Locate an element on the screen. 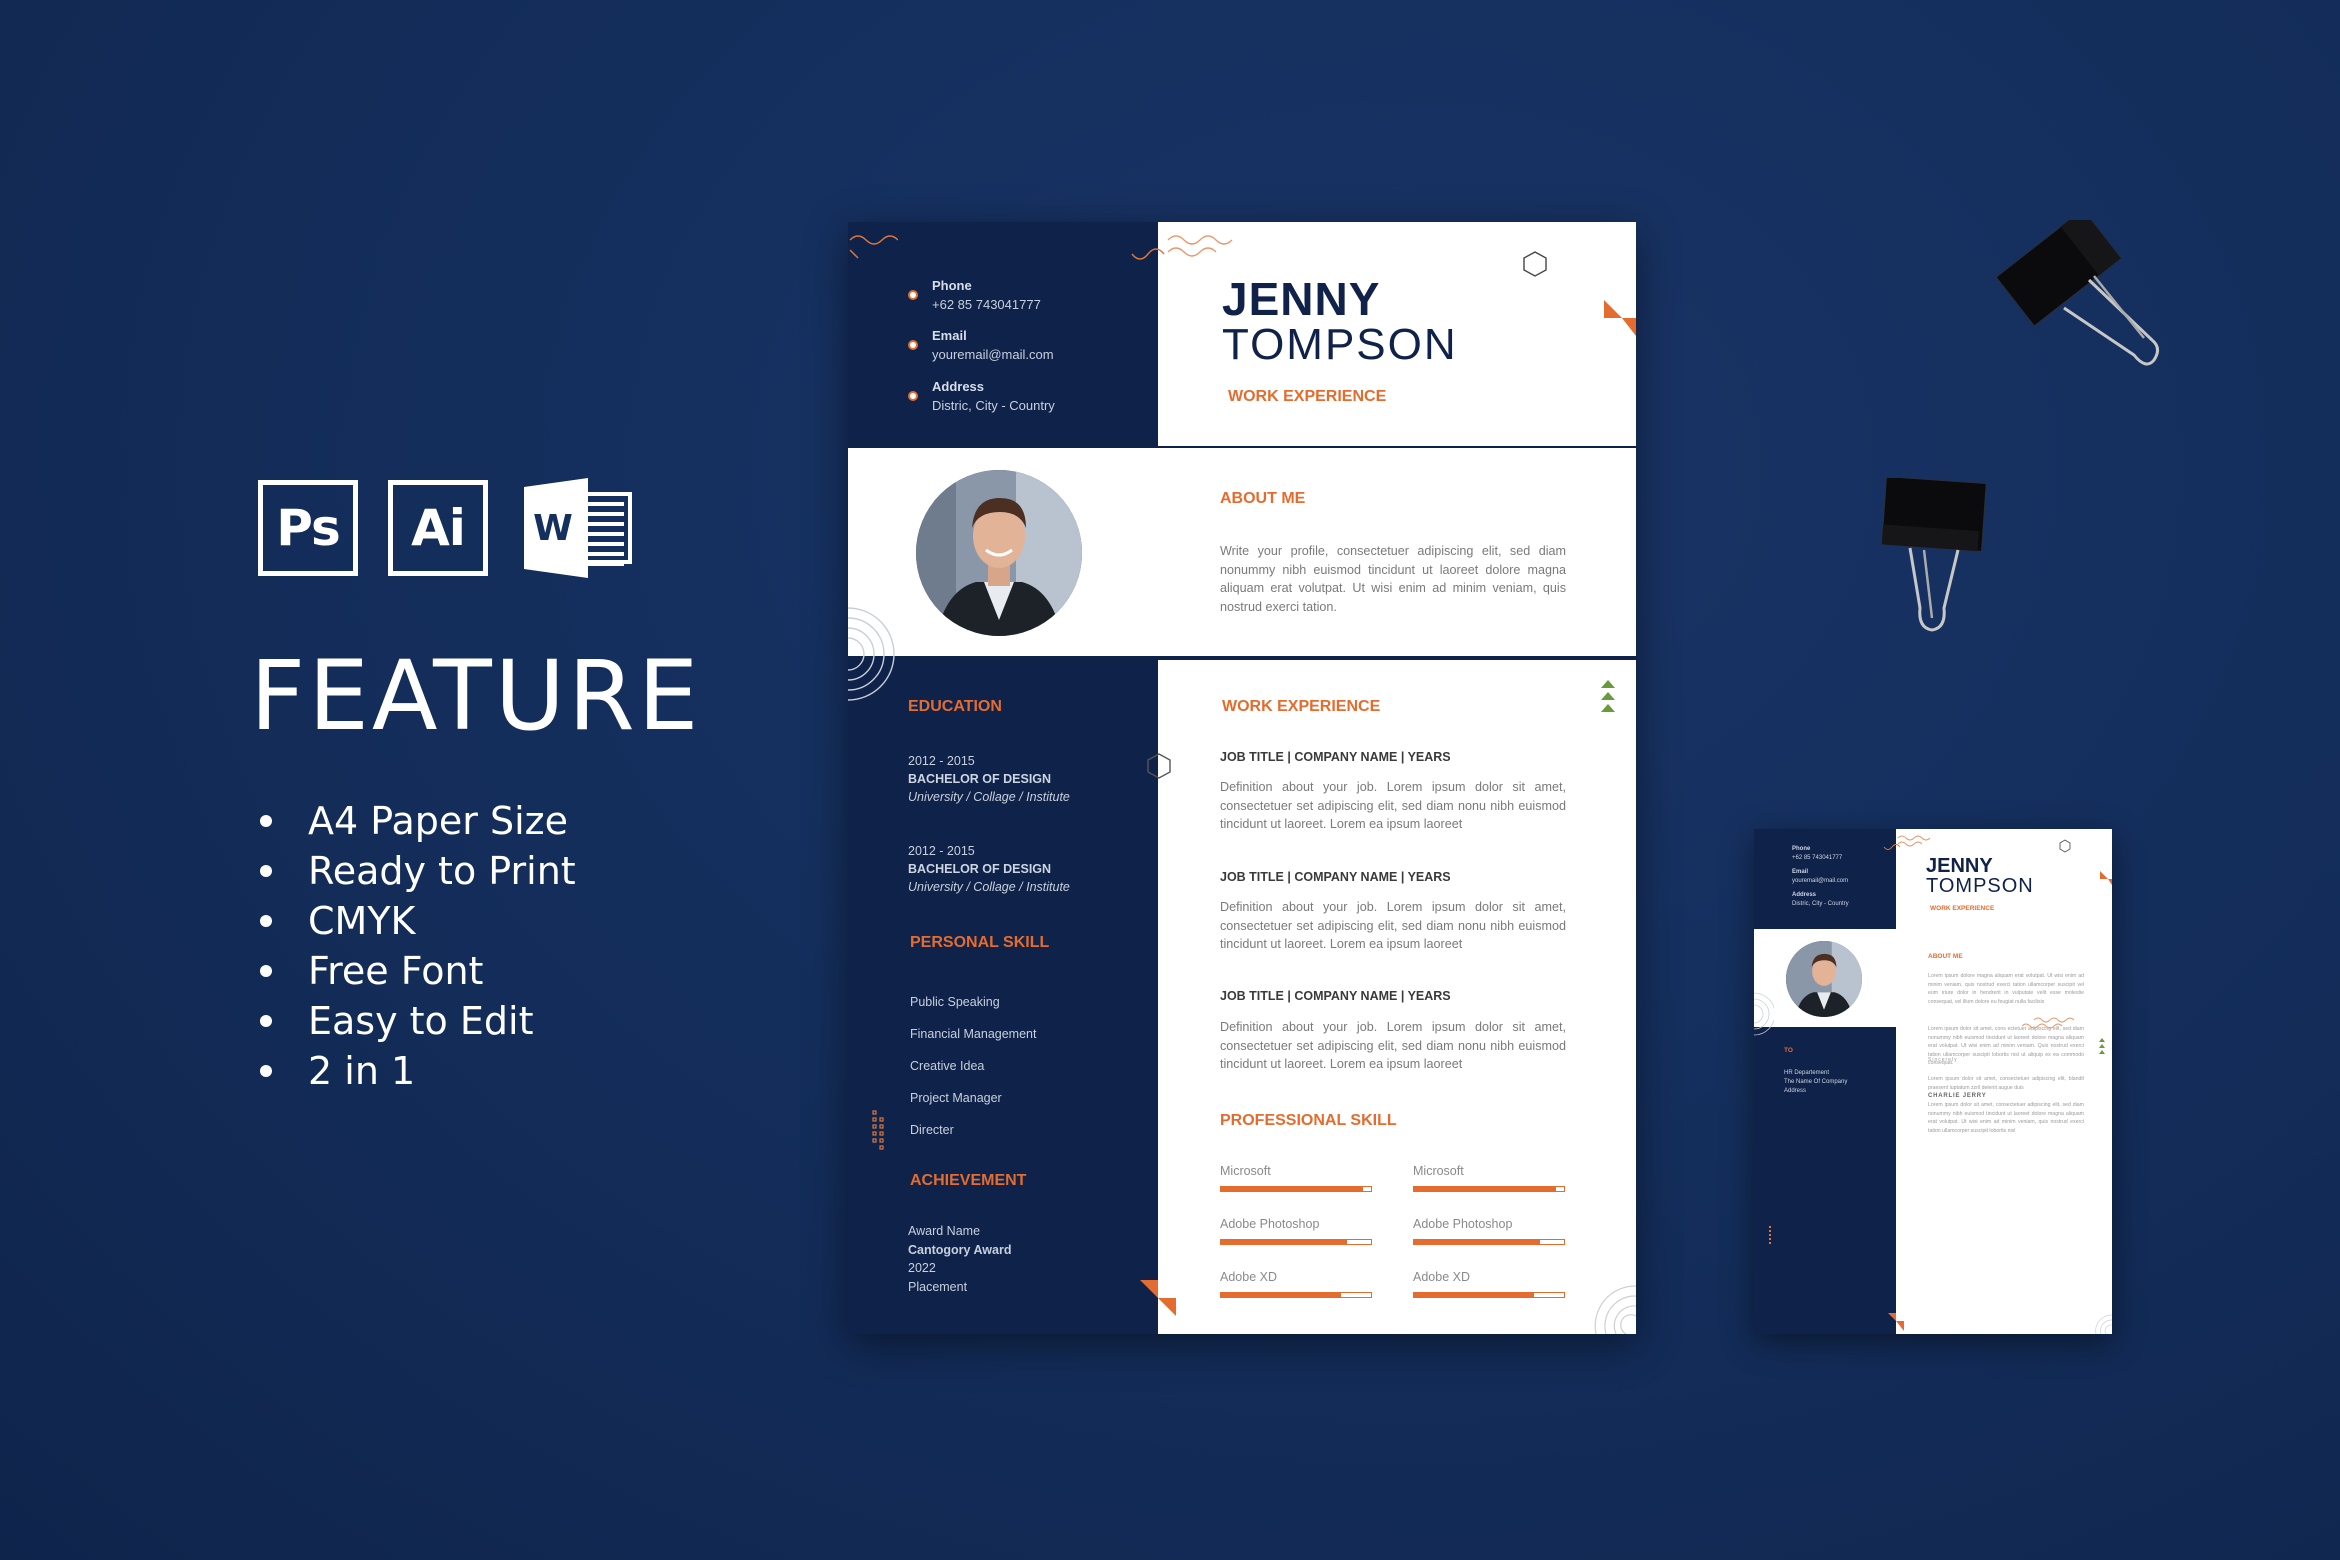 Image resolution: width=2340 pixels, height=1560 pixels. cover-last-name: TOMPSON is located at coordinates (1980, 886).